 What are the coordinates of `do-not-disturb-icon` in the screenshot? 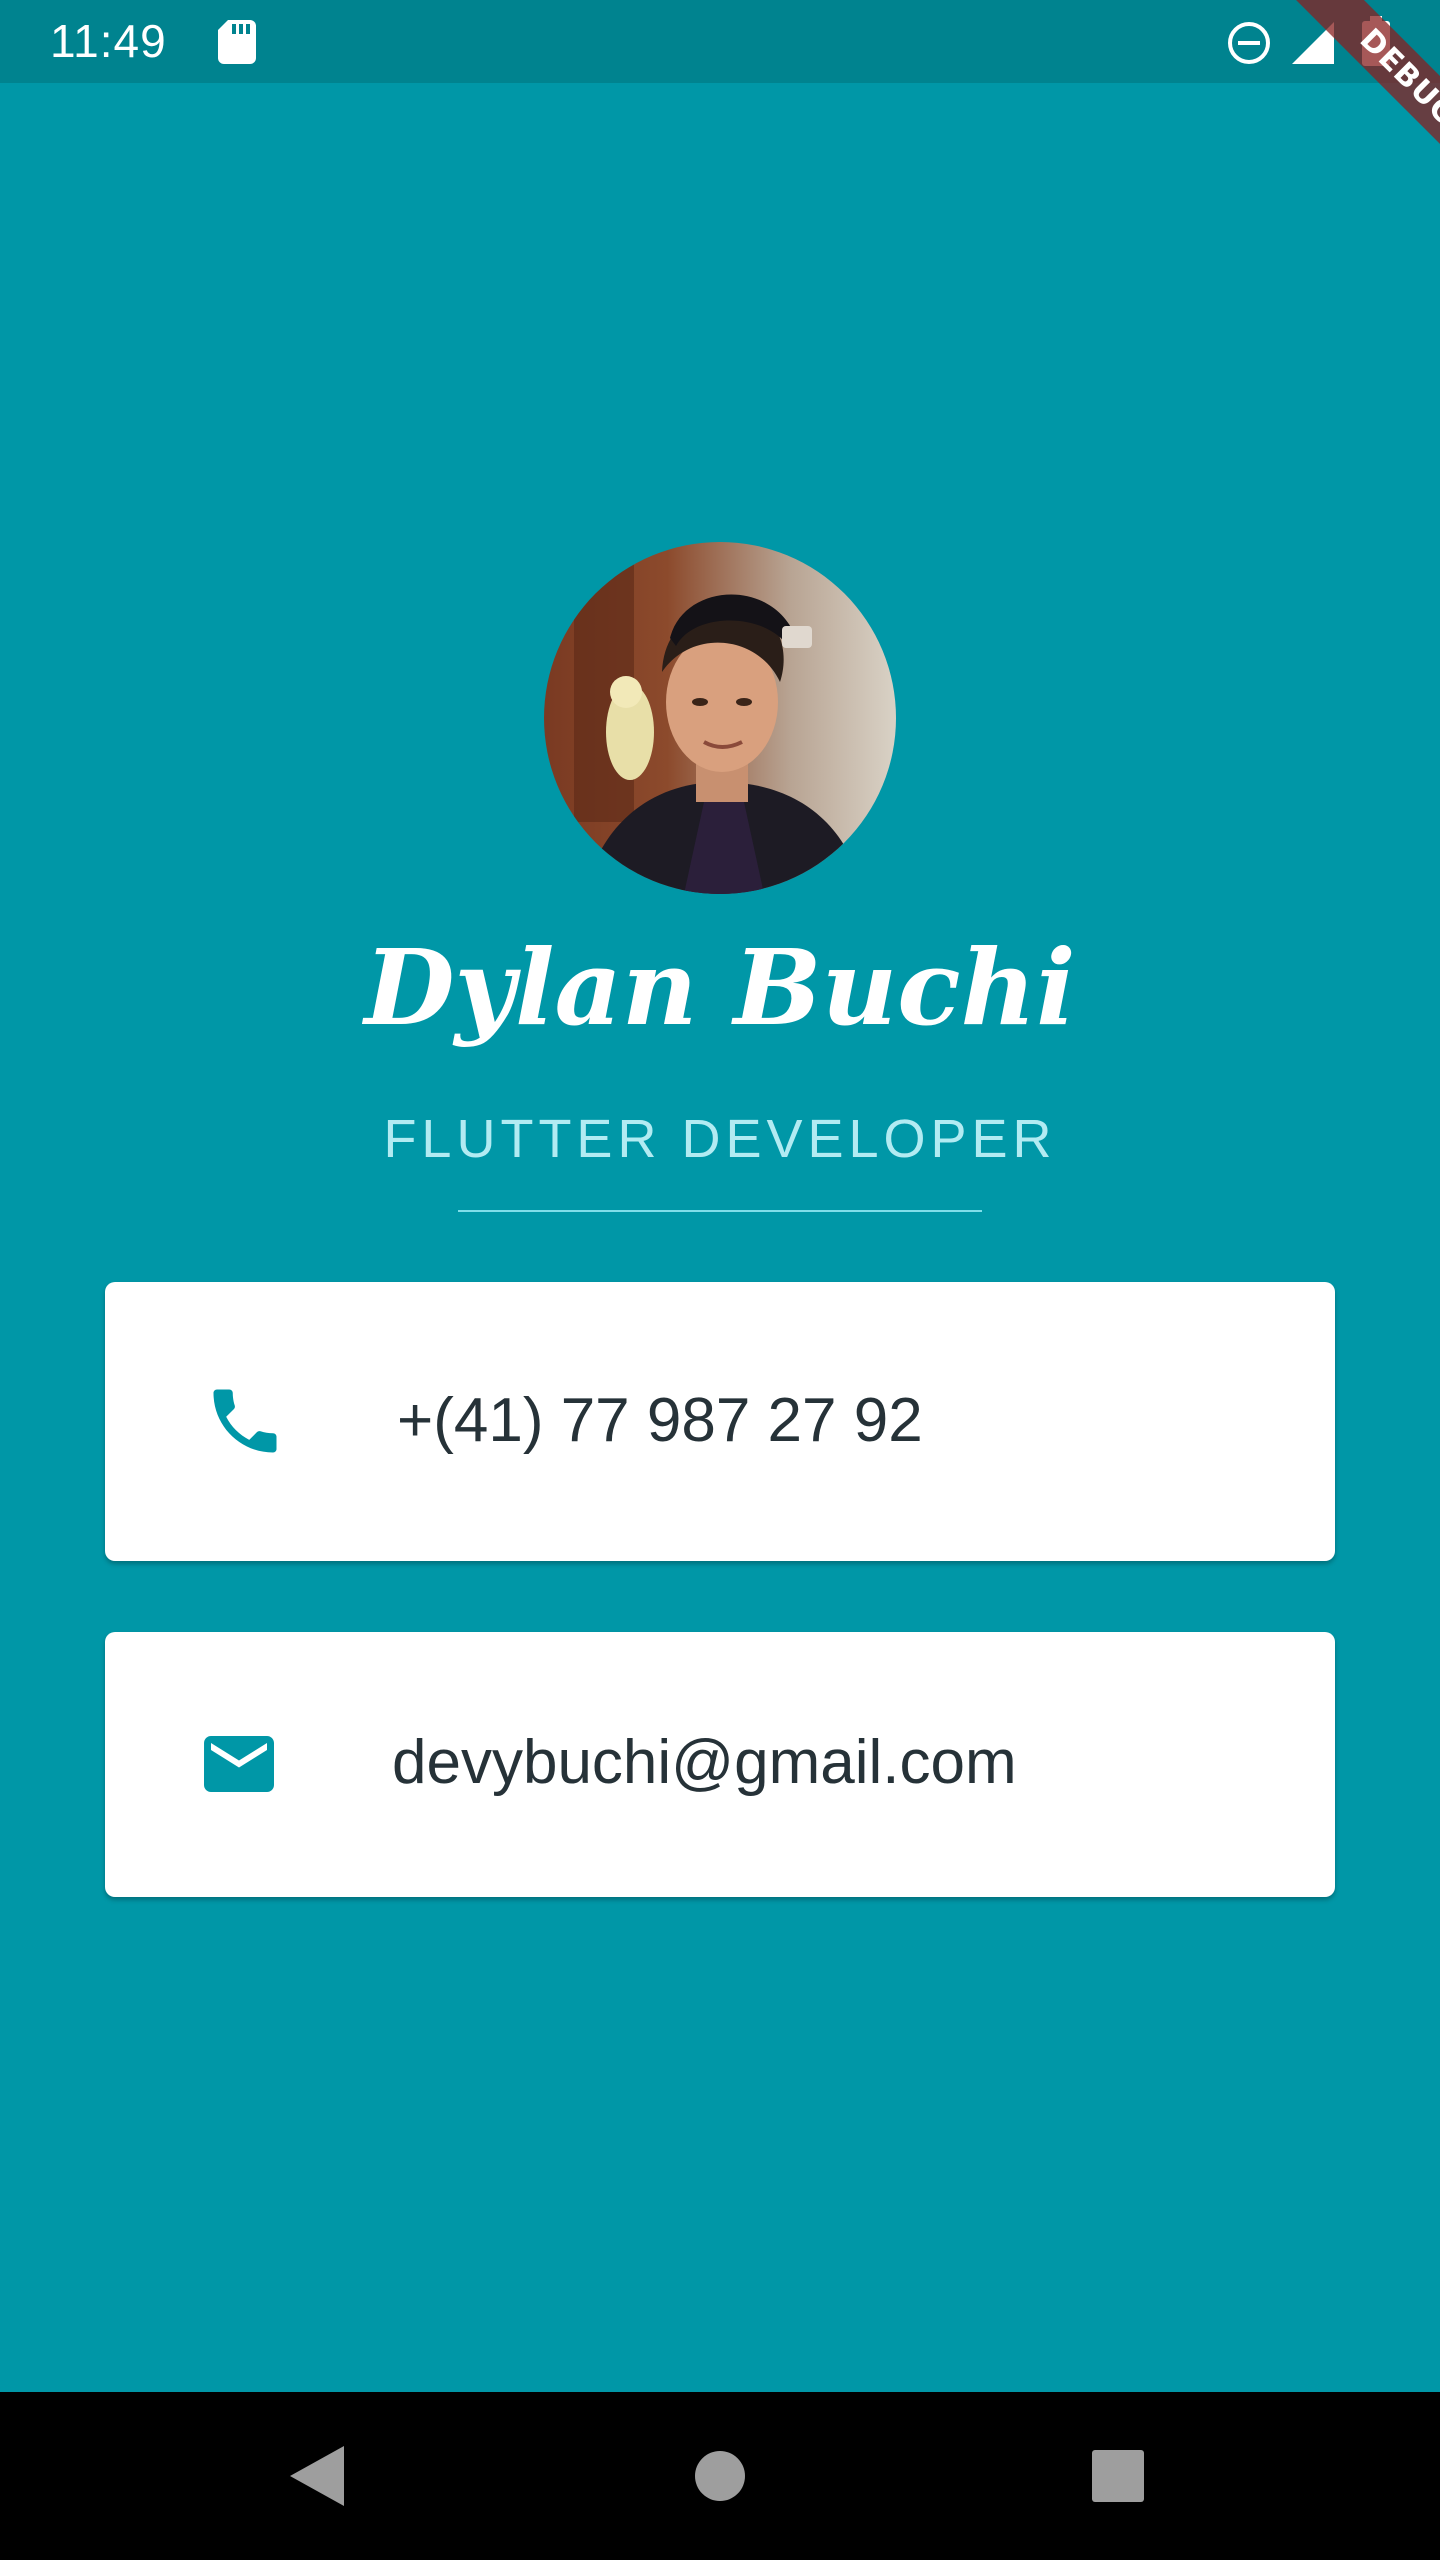 It's located at (1249, 43).